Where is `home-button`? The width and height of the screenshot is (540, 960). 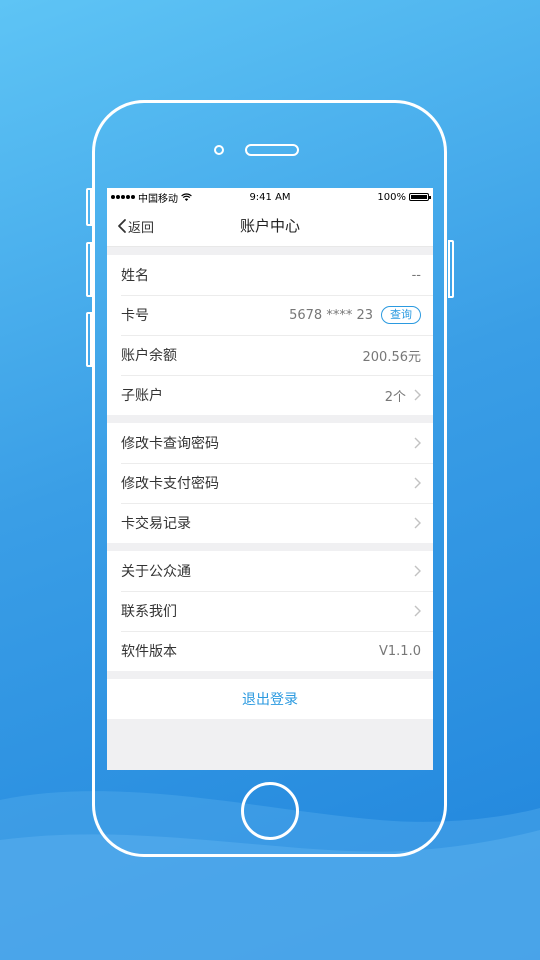 home-button is located at coordinates (270, 811).